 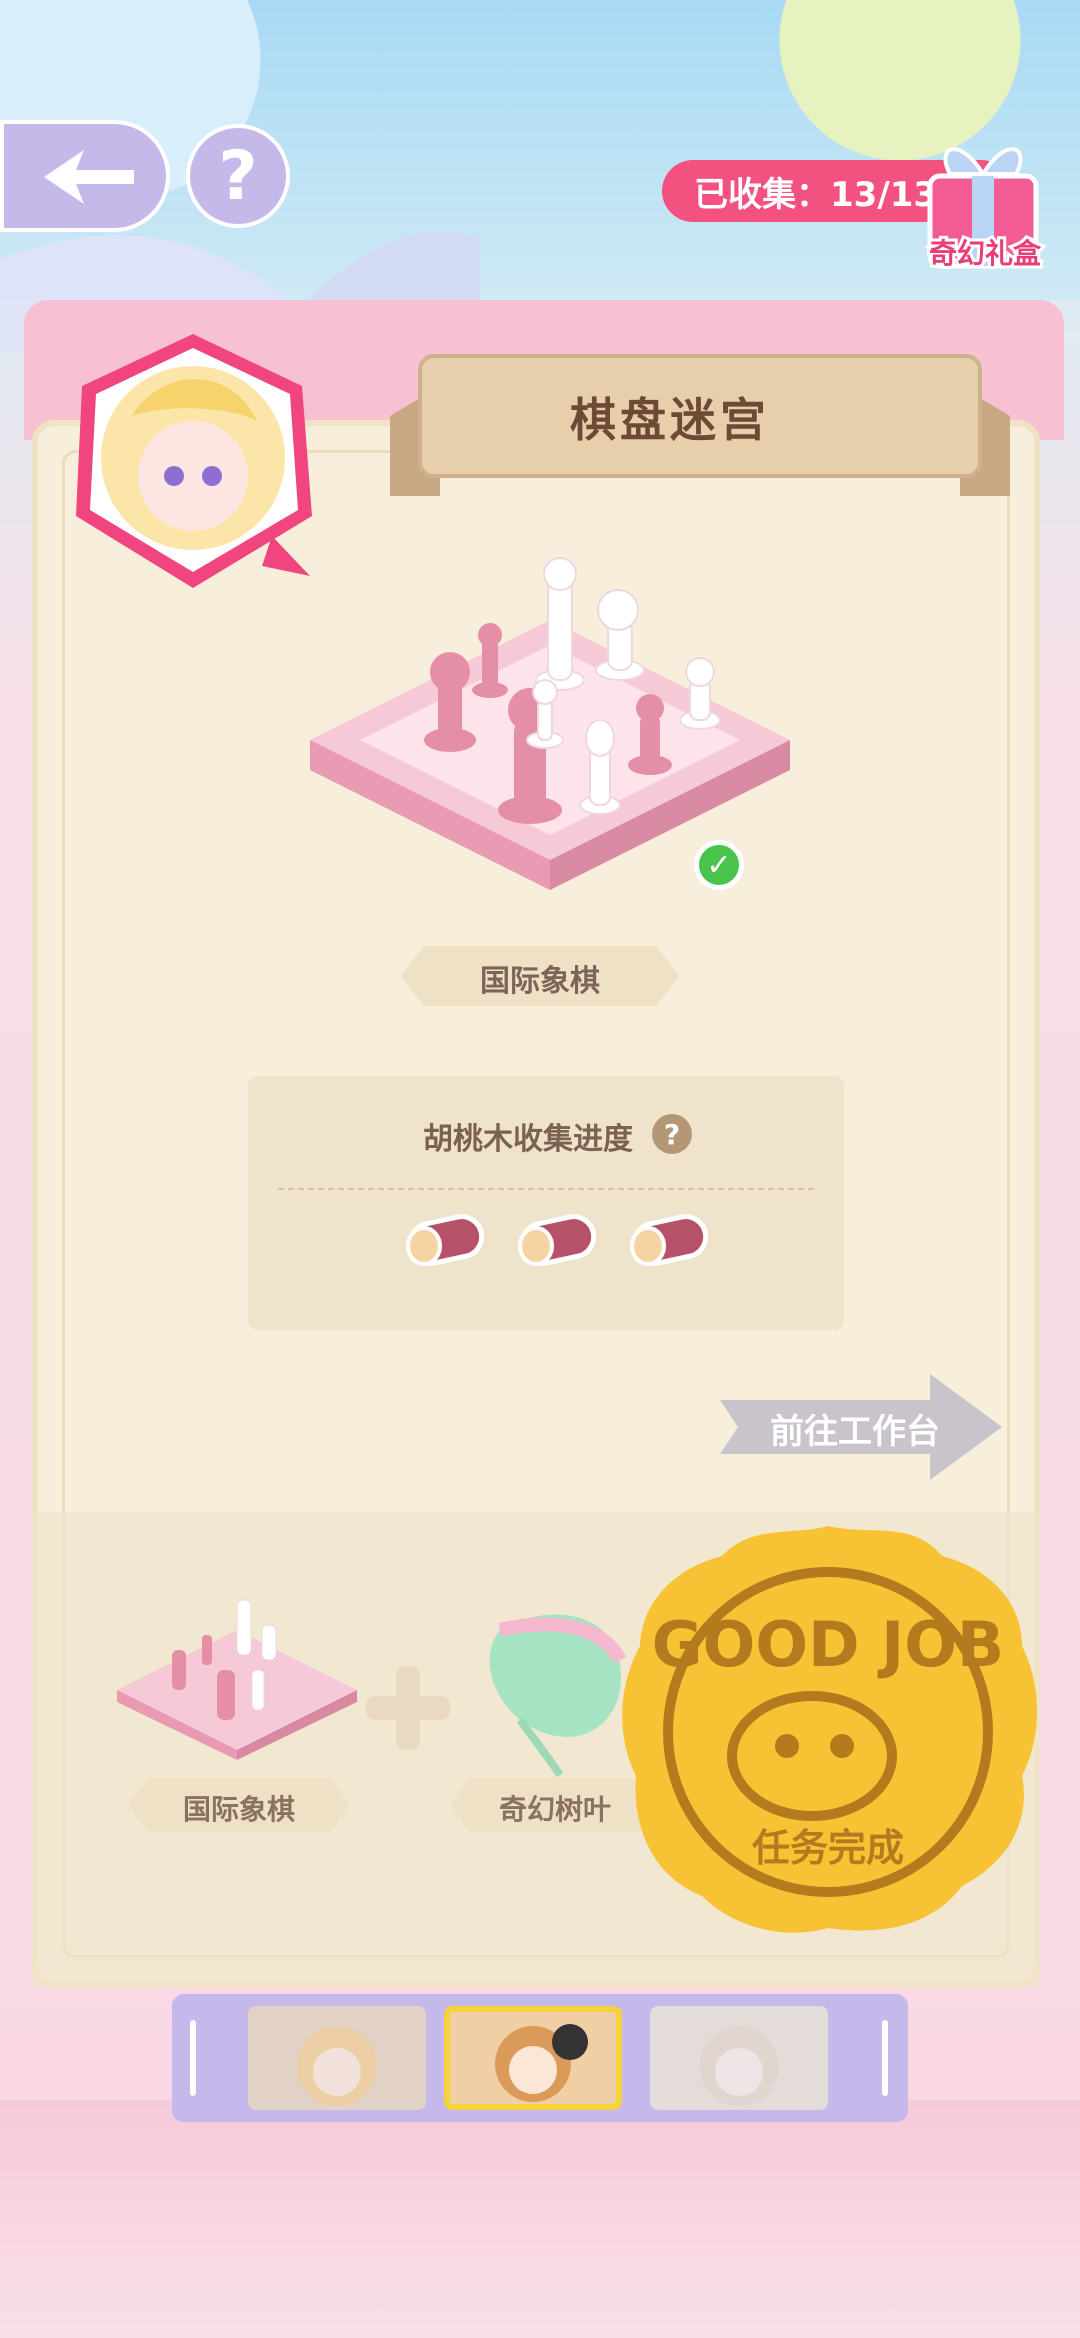 I want to click on help-button: ?, so click(x=238, y=176).